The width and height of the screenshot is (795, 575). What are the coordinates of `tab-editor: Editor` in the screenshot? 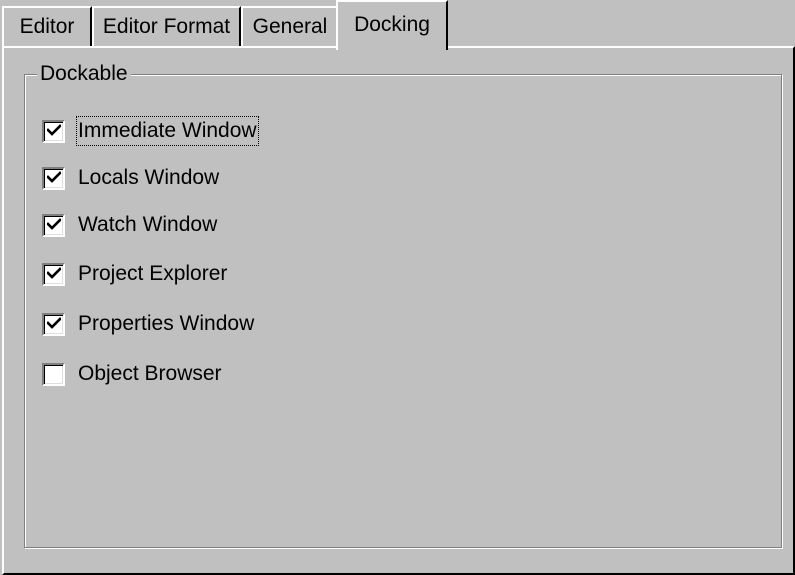 It's located at (47, 26).